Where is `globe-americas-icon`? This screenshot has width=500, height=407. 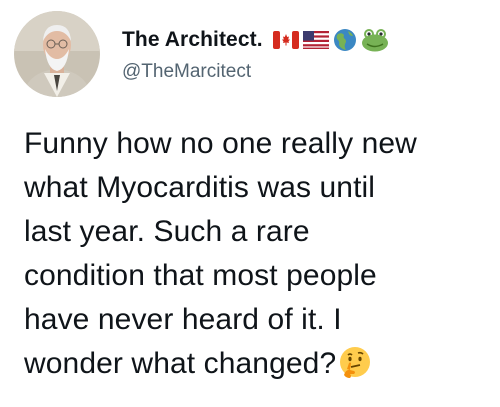 globe-americas-icon is located at coordinates (345, 40).